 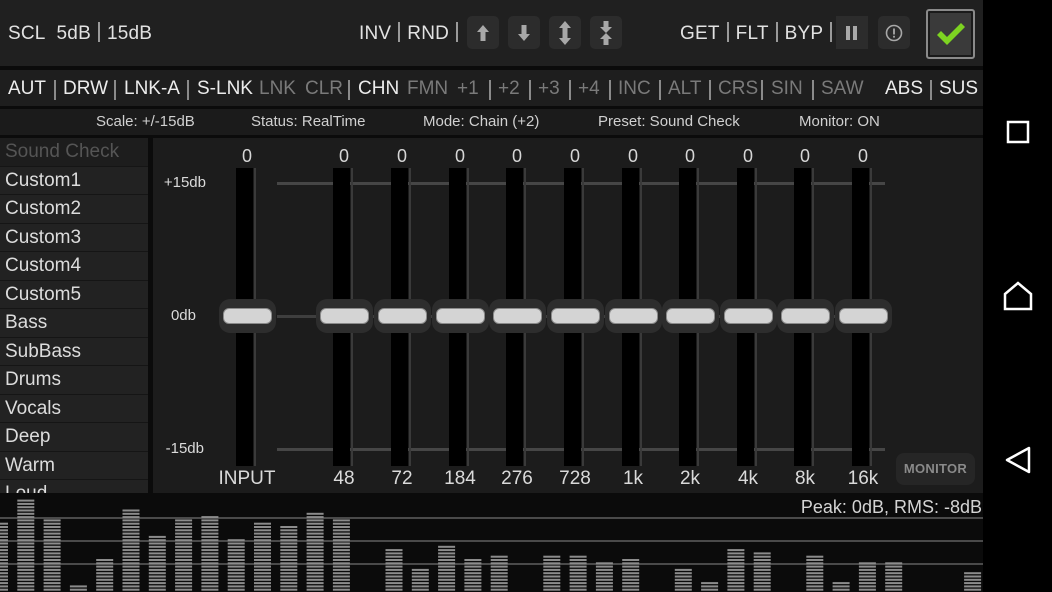 I want to click on band-slider-input: 0 INPUT, so click(x=247, y=315).